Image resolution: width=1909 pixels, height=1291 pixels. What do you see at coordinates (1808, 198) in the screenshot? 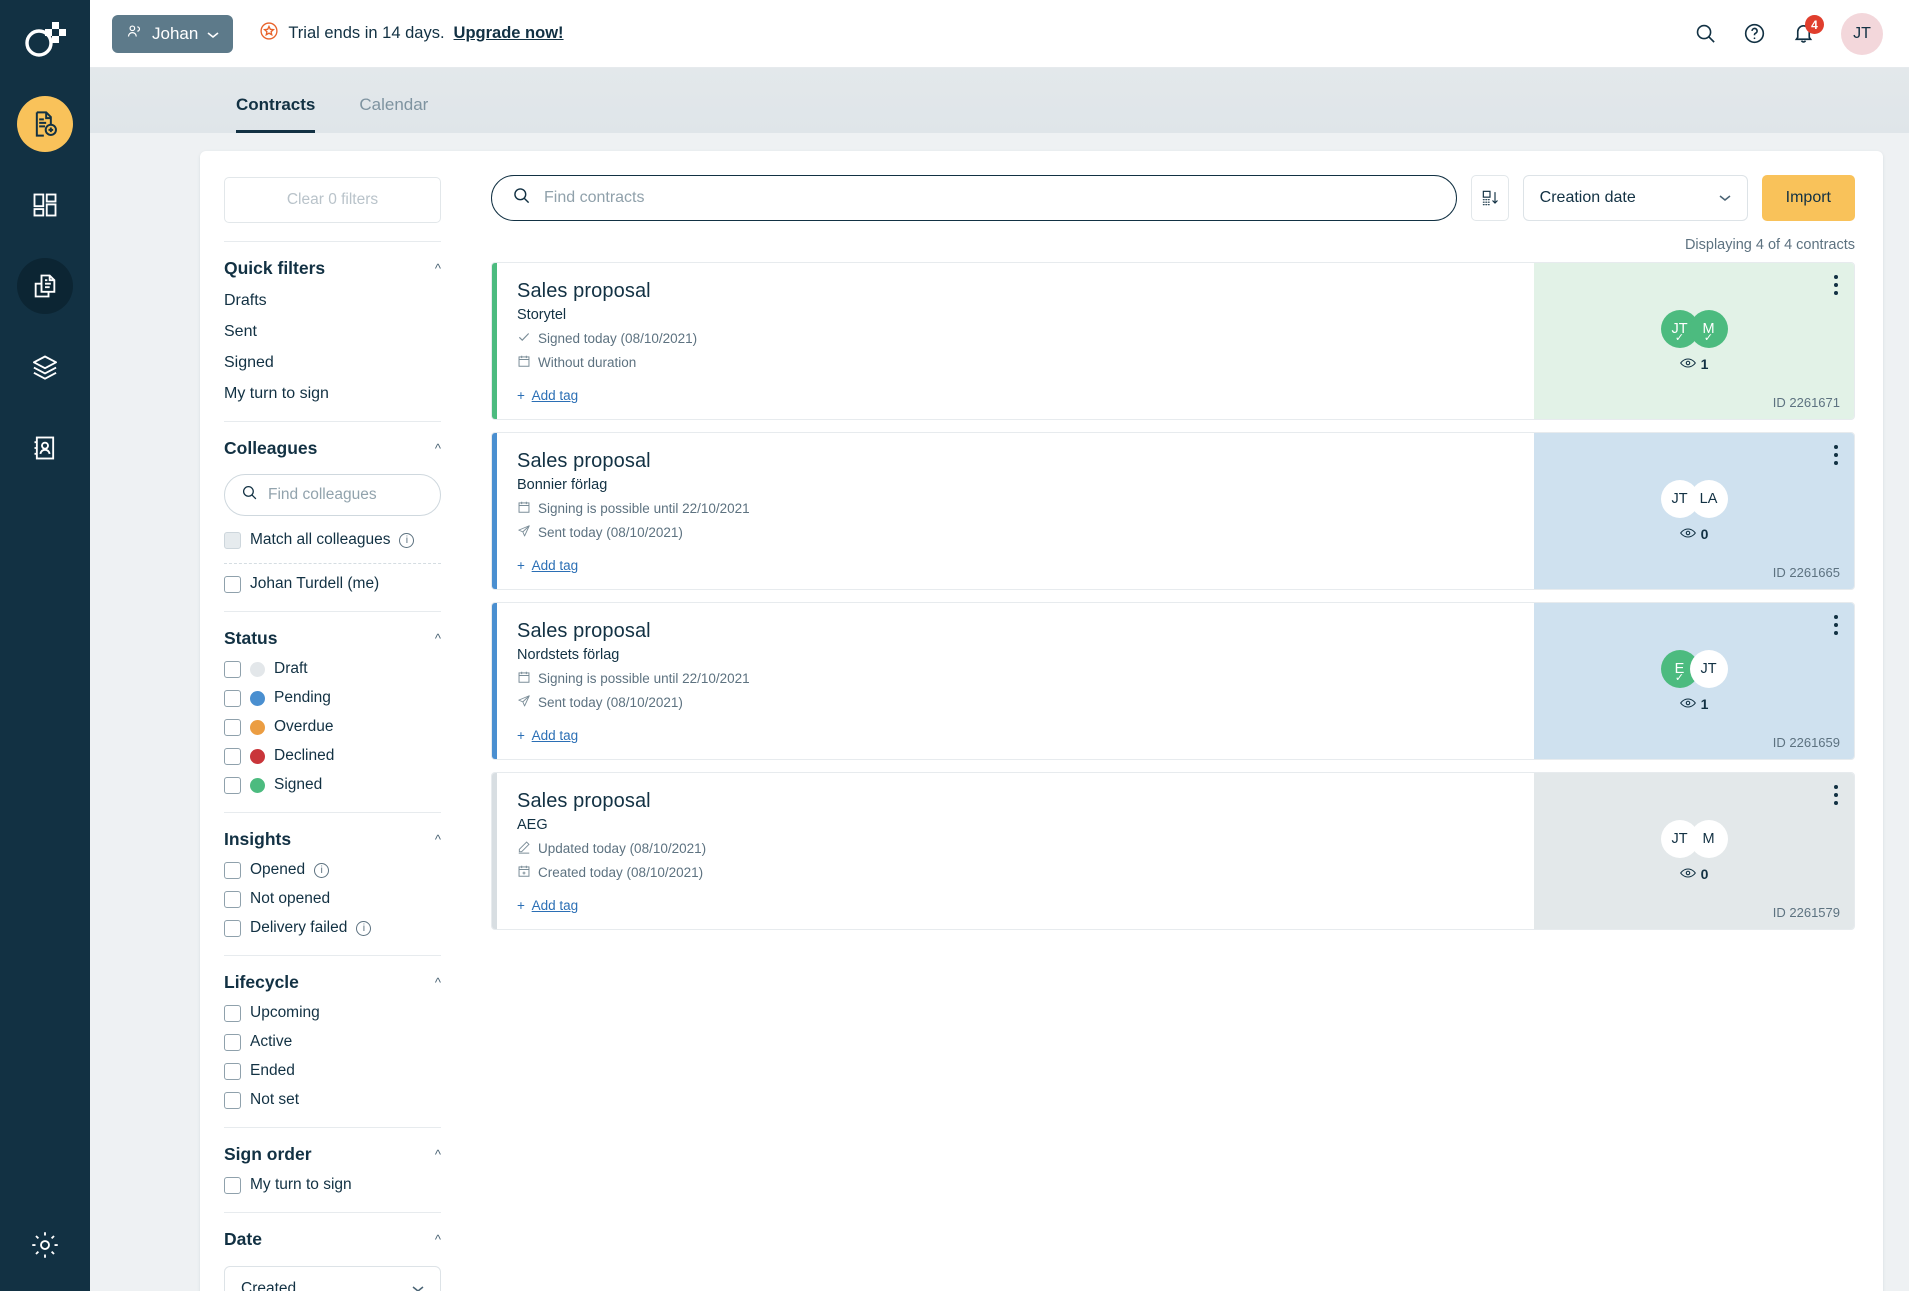
I see `import-button: Import` at bounding box center [1808, 198].